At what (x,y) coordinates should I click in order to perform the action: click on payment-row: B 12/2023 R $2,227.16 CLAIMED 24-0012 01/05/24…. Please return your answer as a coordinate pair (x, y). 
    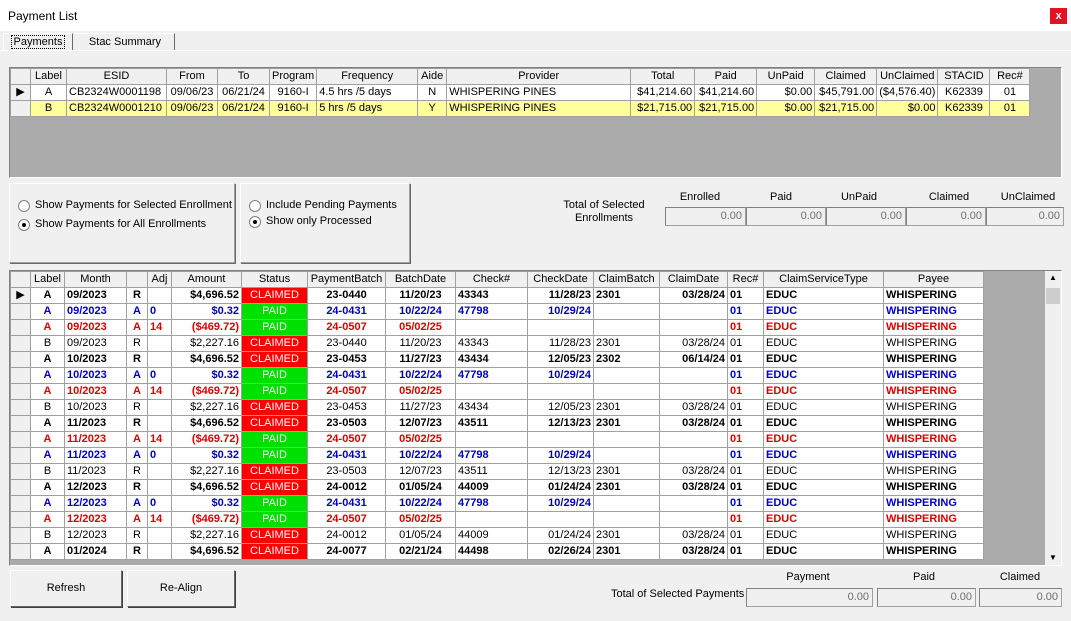
    Looking at the image, I should click on (497, 535).